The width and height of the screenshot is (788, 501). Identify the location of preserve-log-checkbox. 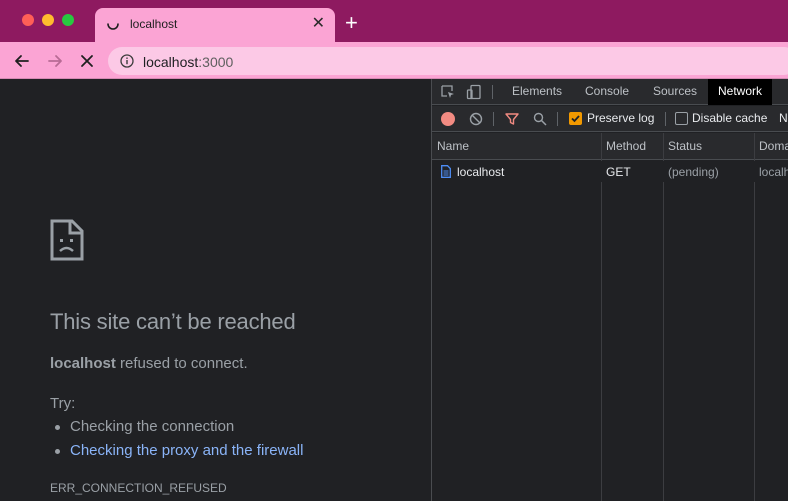
(575, 118).